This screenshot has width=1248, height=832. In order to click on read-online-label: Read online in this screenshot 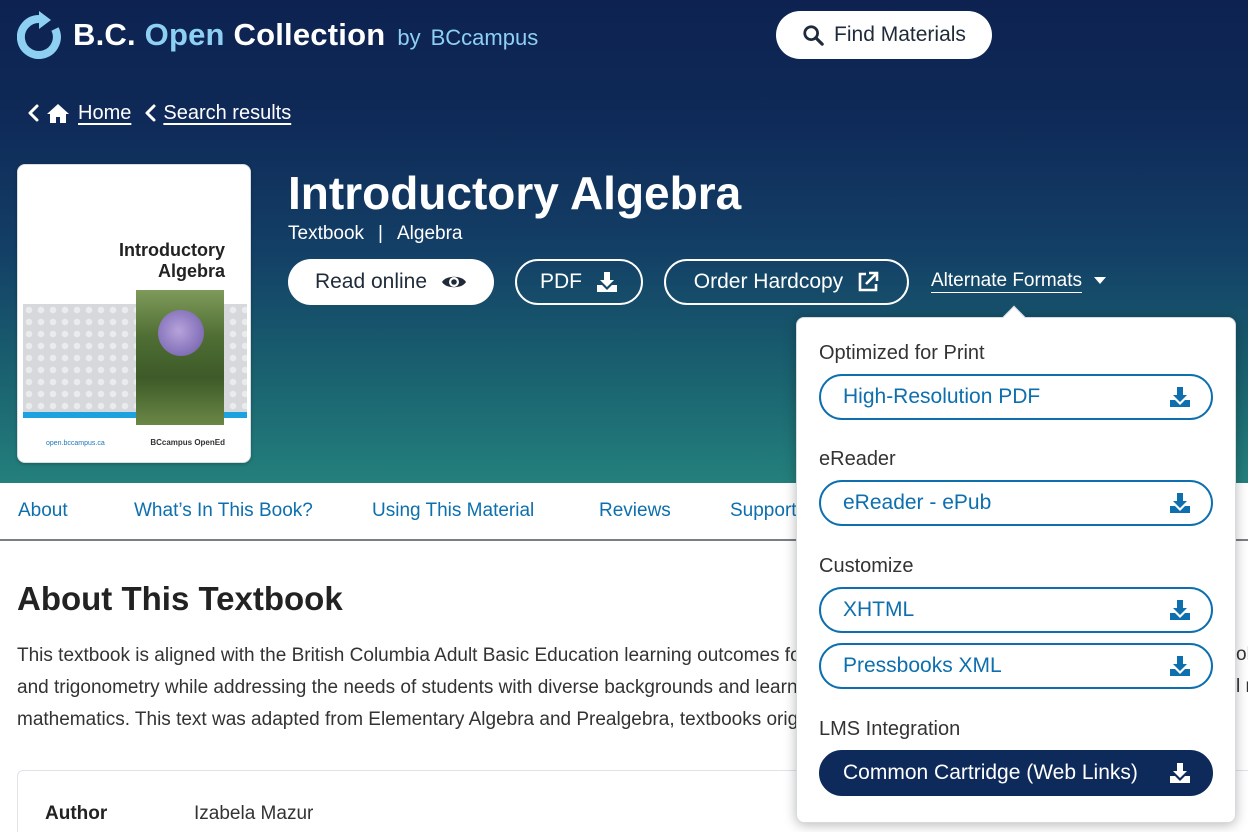, I will do `click(371, 281)`.